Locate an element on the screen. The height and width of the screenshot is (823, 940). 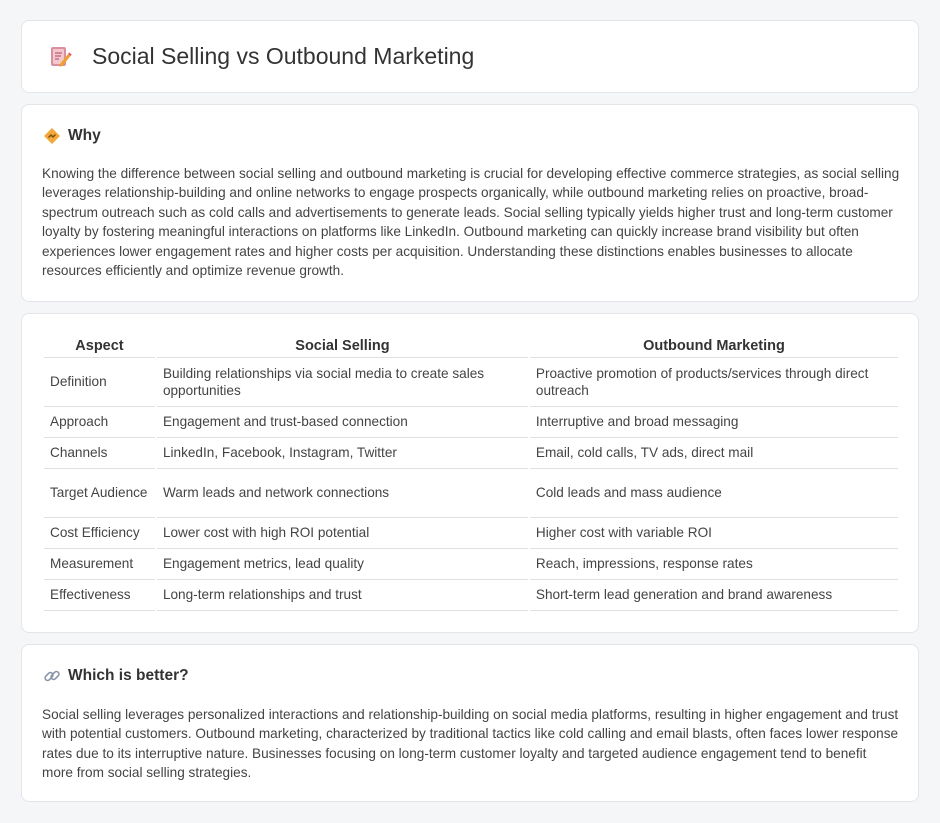
diamond-sign-icon is located at coordinates (52, 136).